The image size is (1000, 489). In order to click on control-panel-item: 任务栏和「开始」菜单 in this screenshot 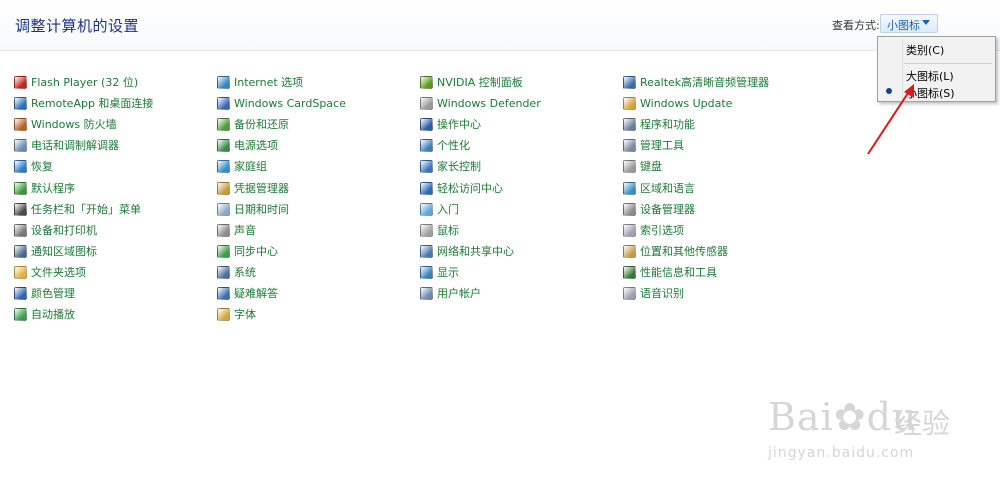, I will do `click(77, 209)`.